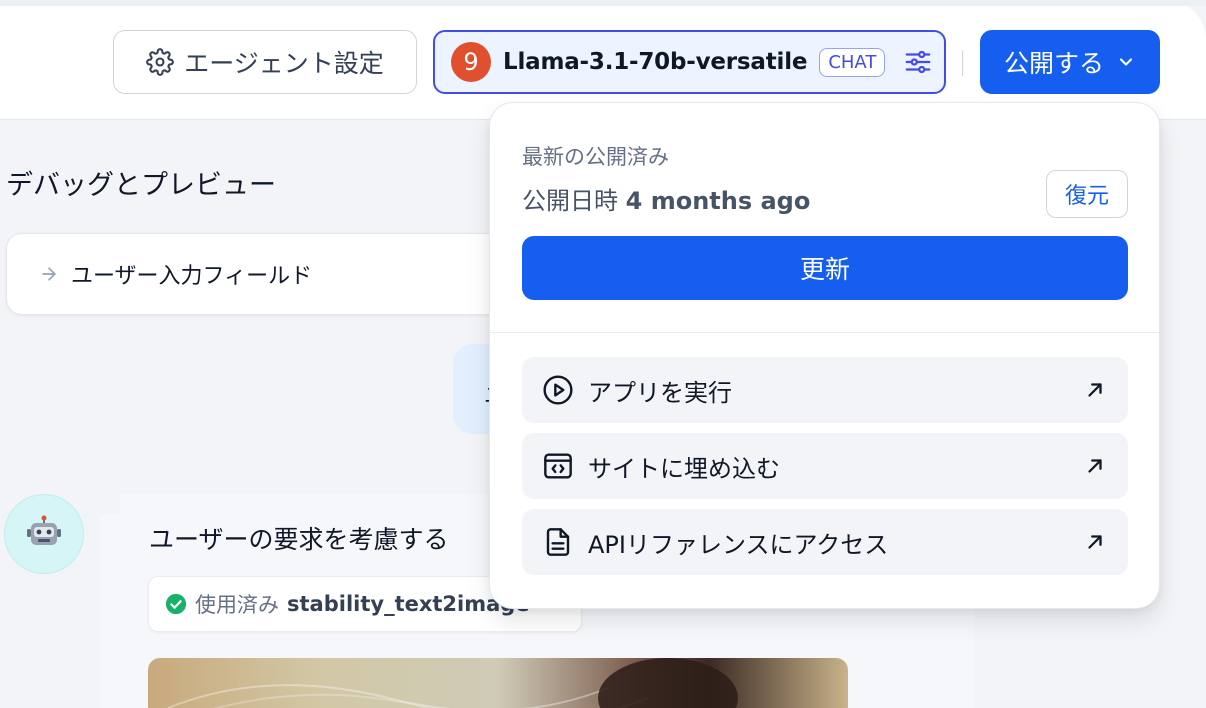 The width and height of the screenshot is (1206, 708). I want to click on user-input-field-toggle: ユーザー入力フィールド, so click(276, 274).